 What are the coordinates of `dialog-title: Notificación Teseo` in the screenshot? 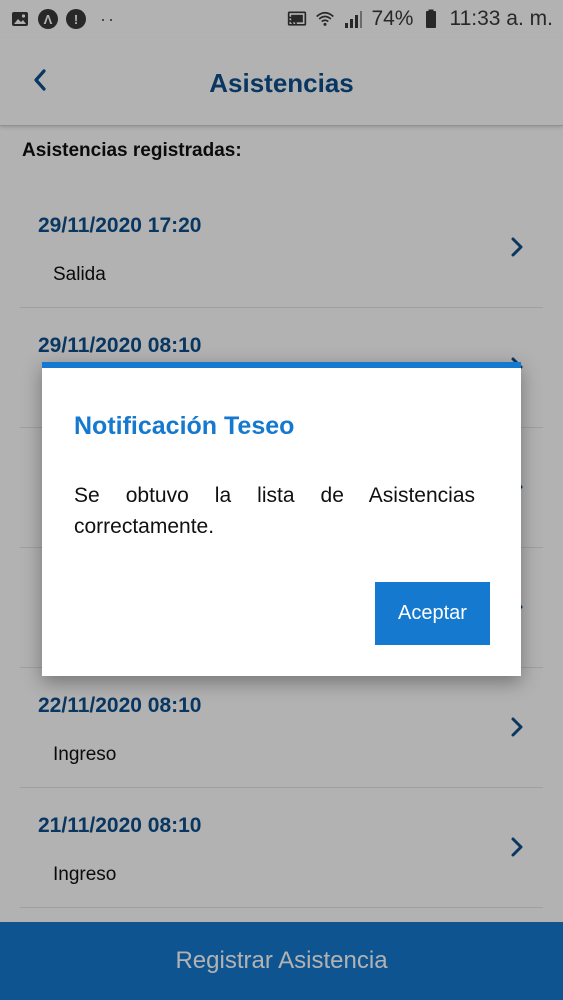 It's located at (184, 426).